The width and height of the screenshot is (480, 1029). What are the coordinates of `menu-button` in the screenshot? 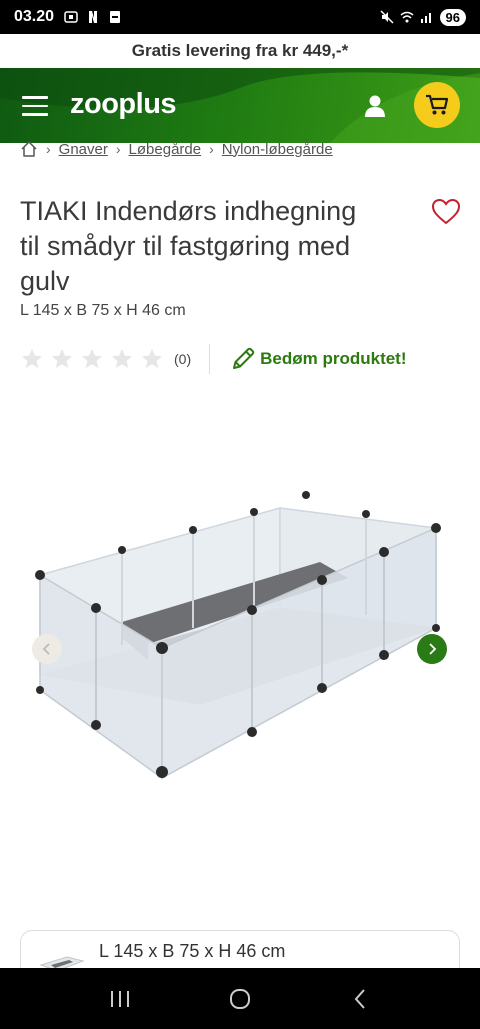 It's located at (35, 106).